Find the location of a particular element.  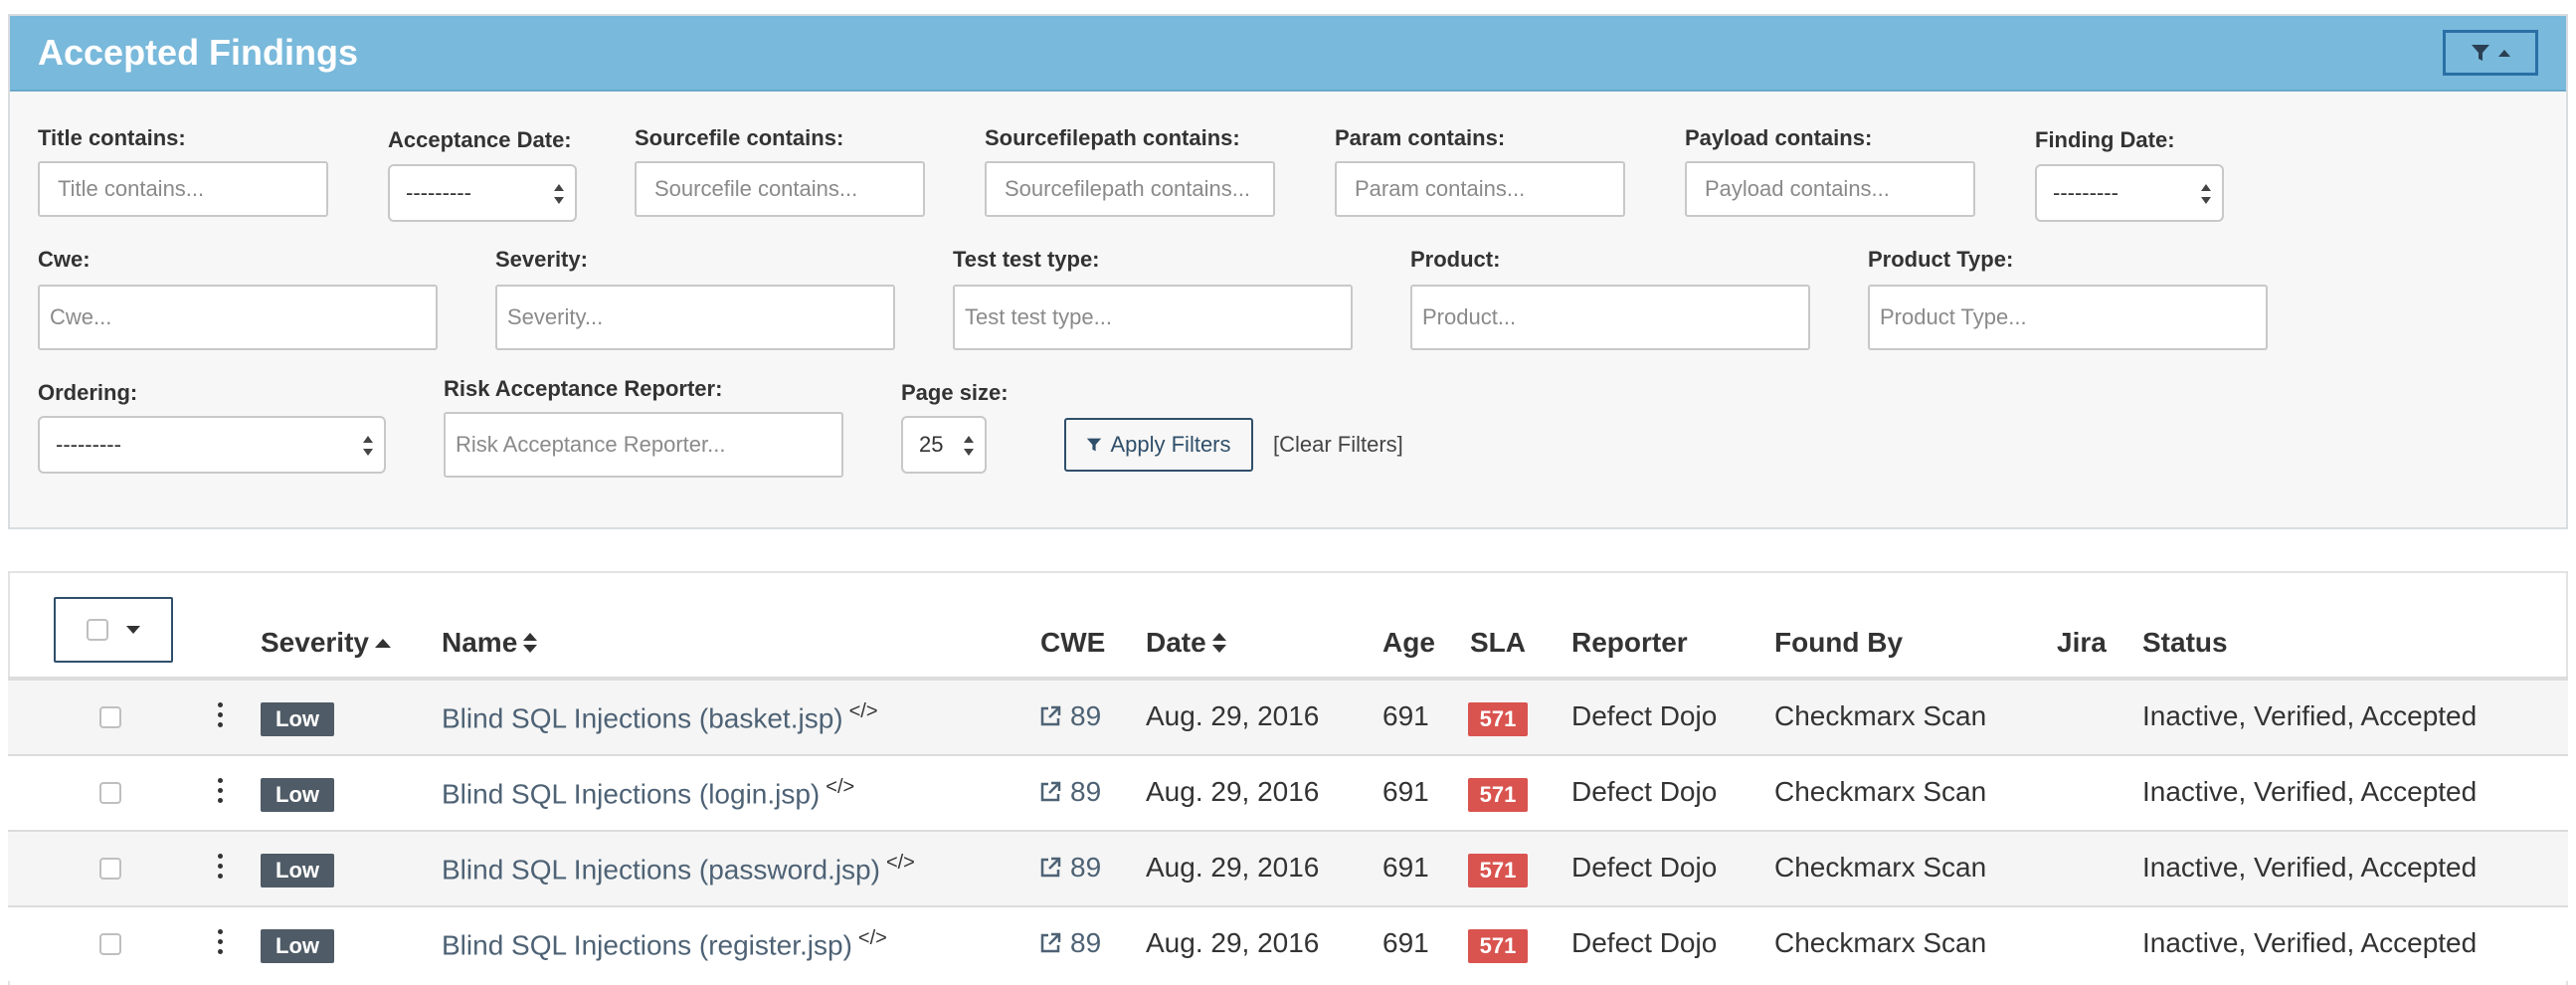

cwe-value: 89 is located at coordinates (1086, 867).